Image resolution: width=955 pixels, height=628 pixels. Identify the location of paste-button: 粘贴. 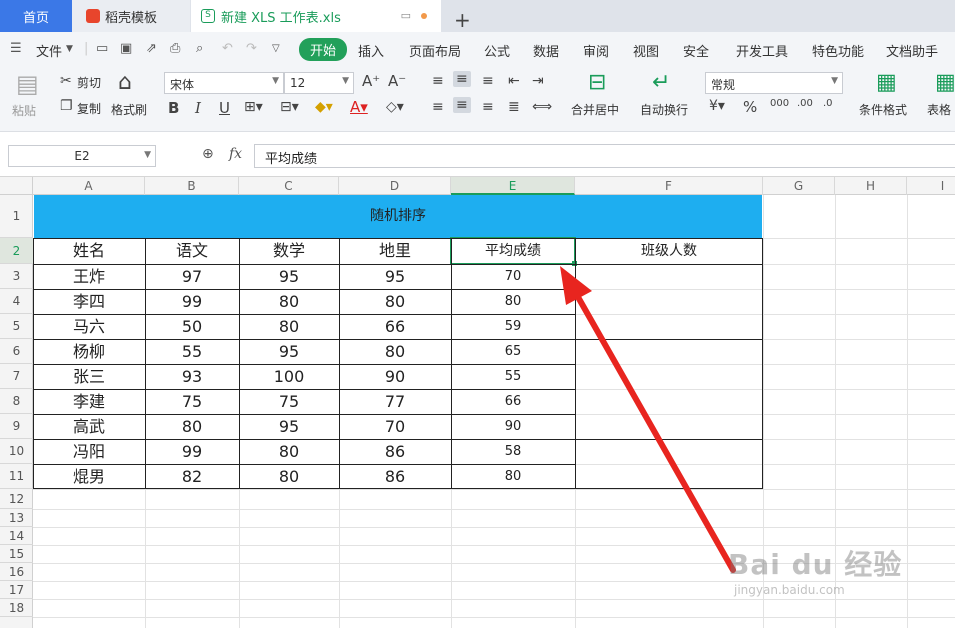
(24, 110).